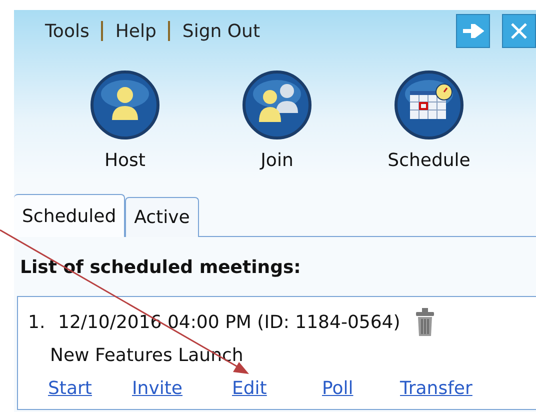  I want to click on meeting-link: Invite, so click(157, 388).